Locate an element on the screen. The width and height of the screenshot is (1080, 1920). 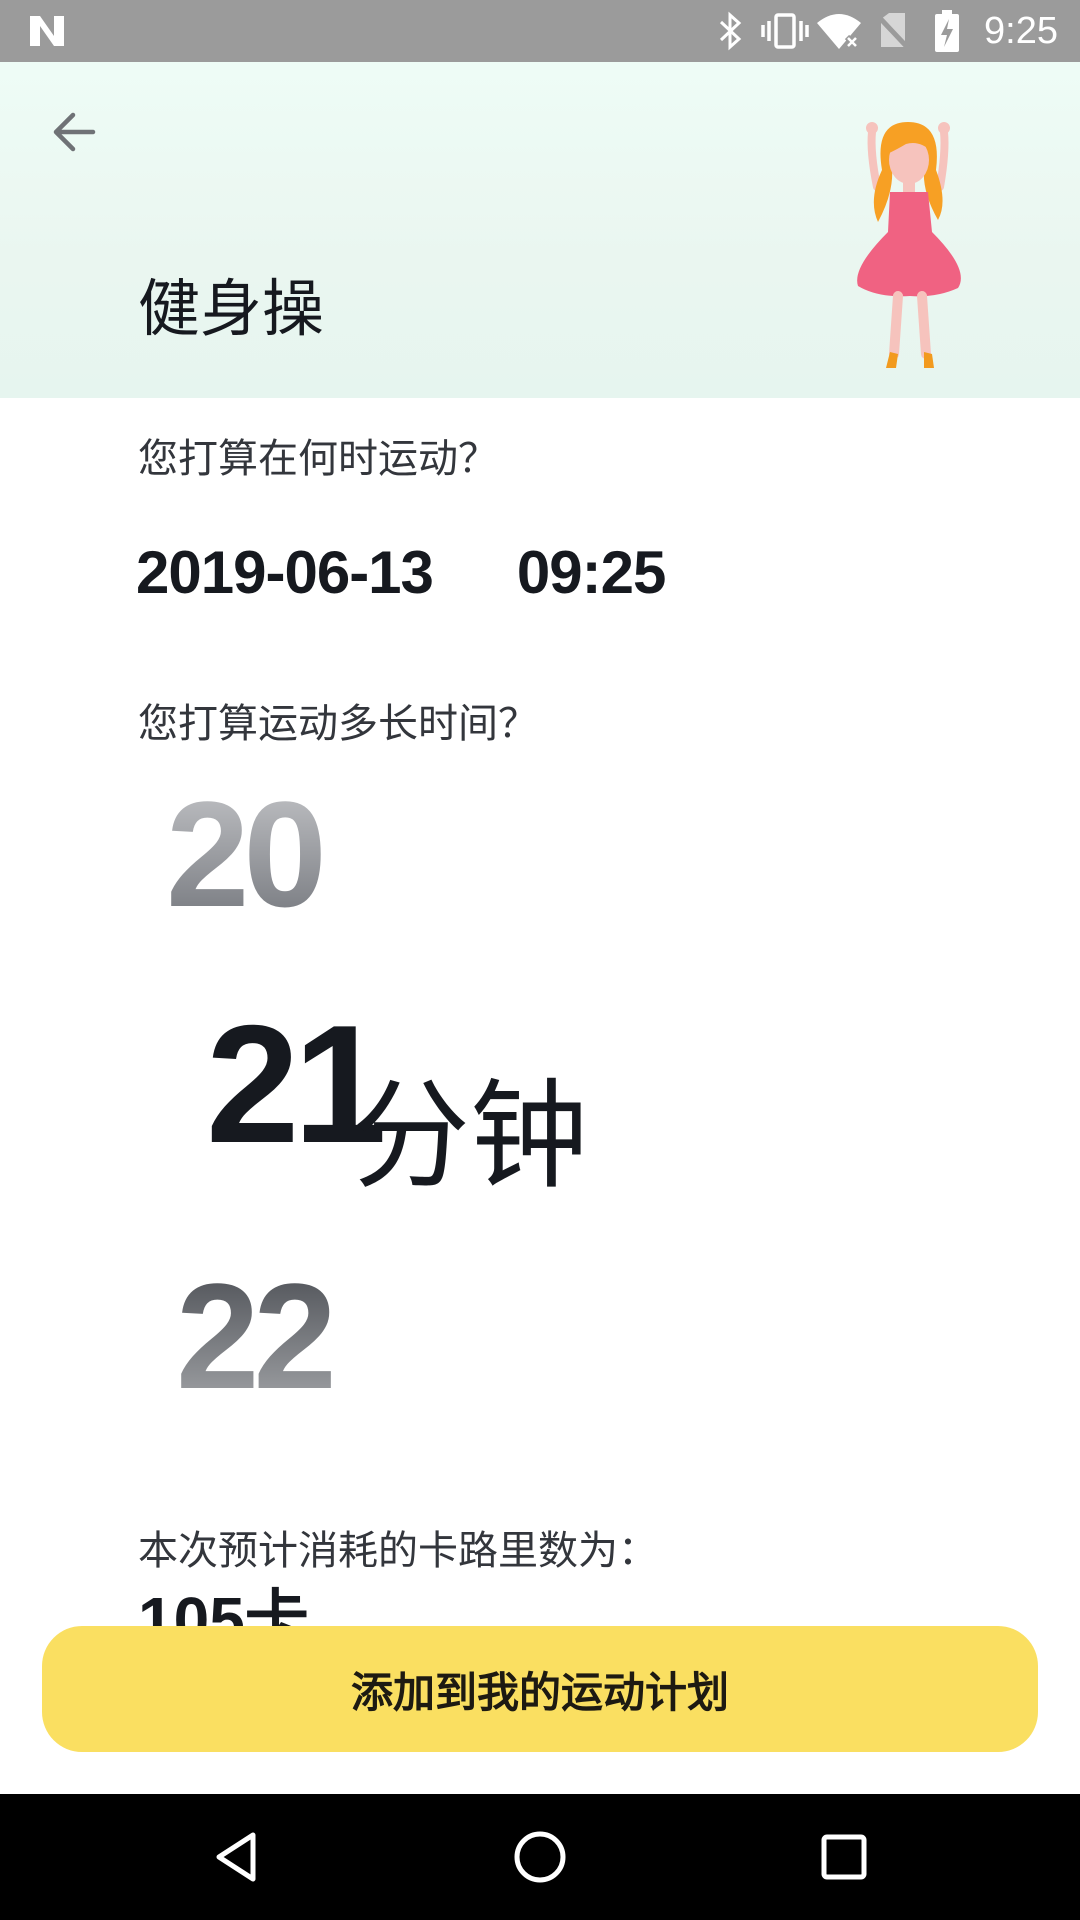
bluetooth-icon is located at coordinates (731, 31).